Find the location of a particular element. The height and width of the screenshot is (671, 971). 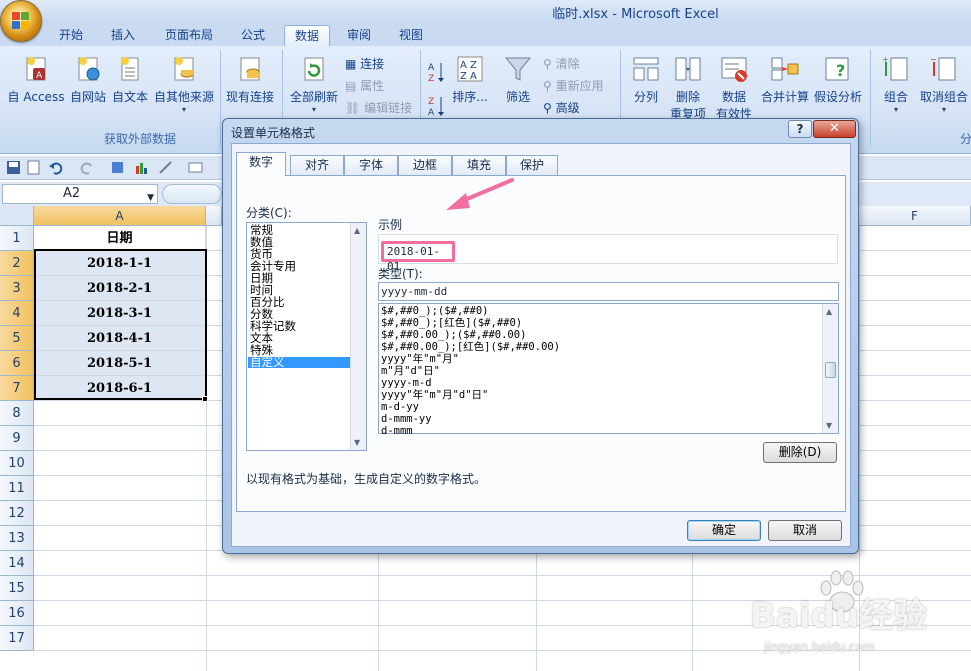

form-icon is located at coordinates (195, 167).